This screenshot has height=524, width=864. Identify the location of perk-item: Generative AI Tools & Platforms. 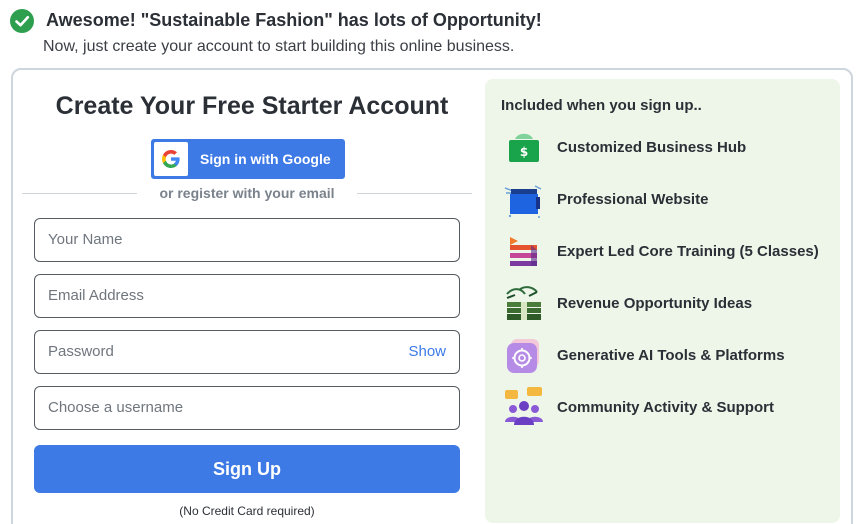
(666, 357).